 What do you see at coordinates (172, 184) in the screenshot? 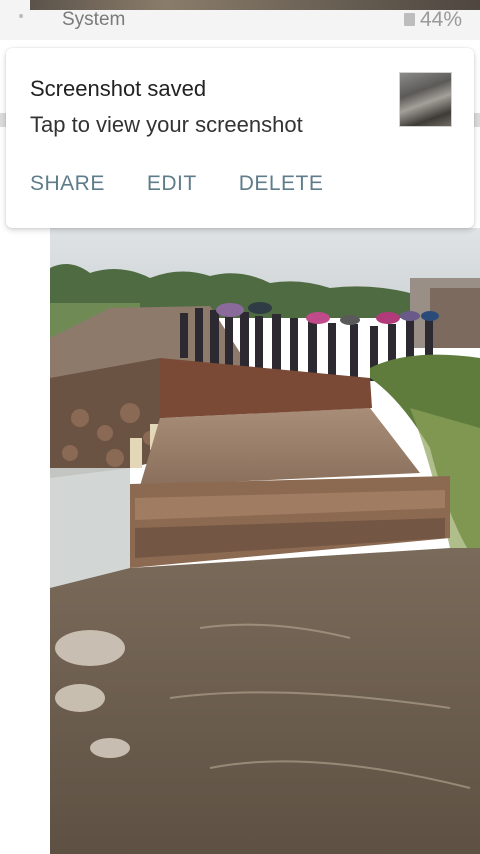
I see `edit-button: EDIT` at bounding box center [172, 184].